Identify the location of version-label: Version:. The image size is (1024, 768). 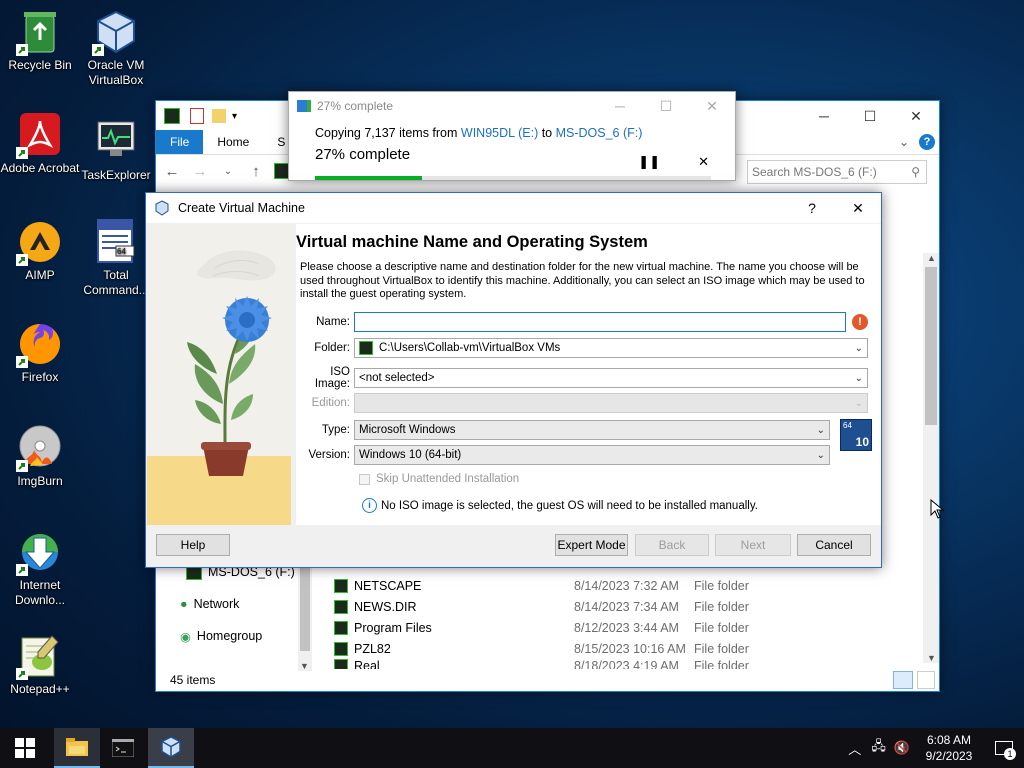
(329, 455).